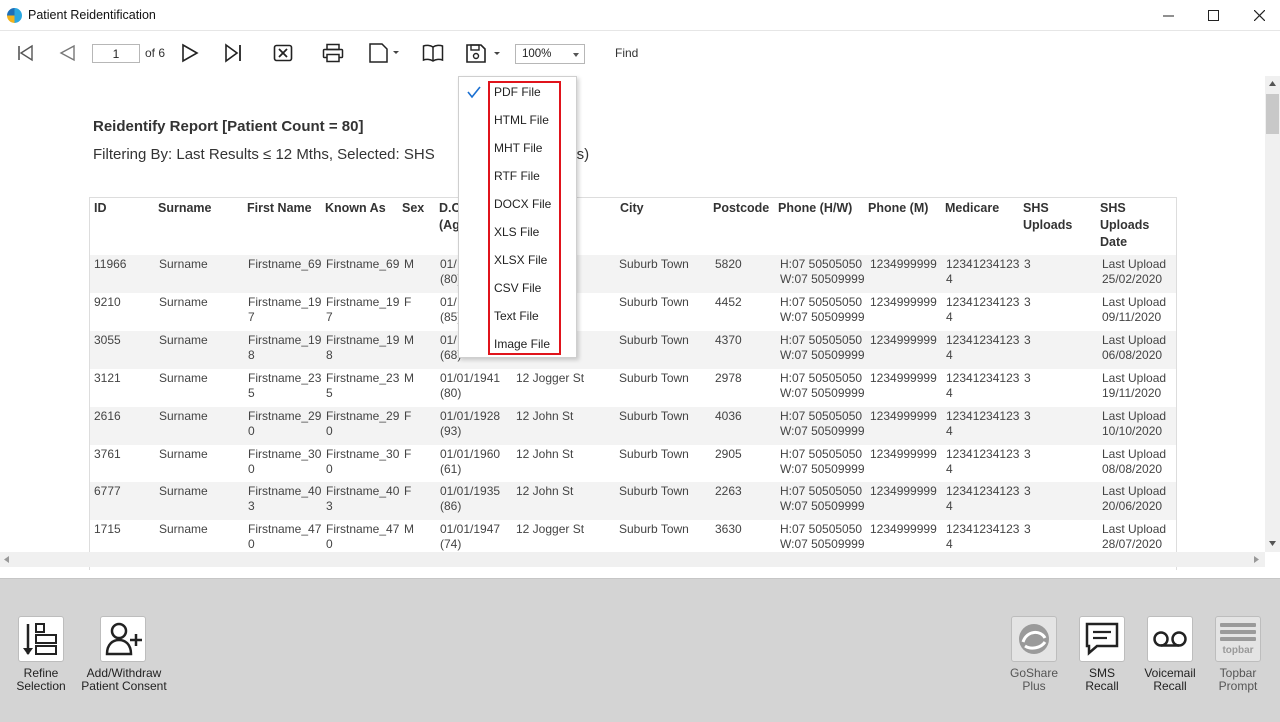 Image resolution: width=1280 pixels, height=722 pixels. I want to click on add-withdraw-consent-button, so click(123, 639).